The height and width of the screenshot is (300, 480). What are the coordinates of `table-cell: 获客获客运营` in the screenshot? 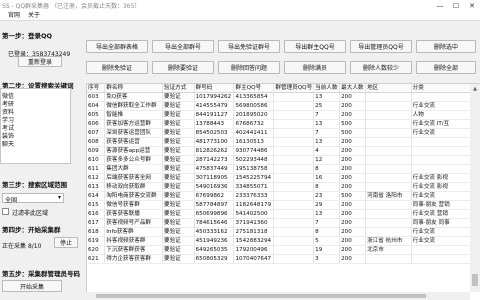 It's located at (133, 142).